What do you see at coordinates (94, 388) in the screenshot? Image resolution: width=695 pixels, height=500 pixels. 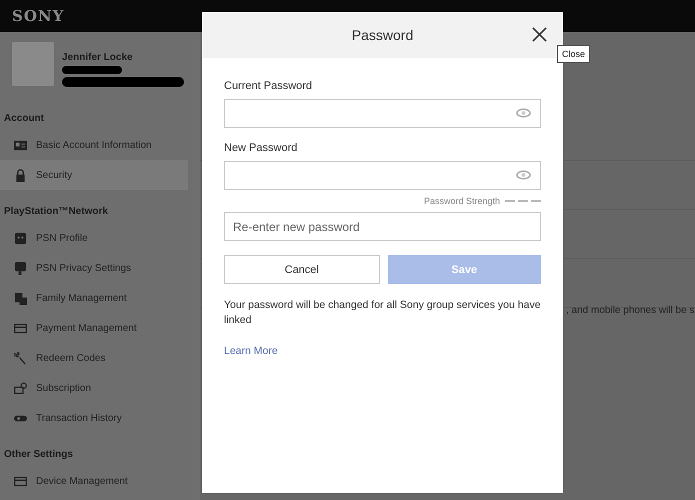 I see `sidebar-item: Subscription` at bounding box center [94, 388].